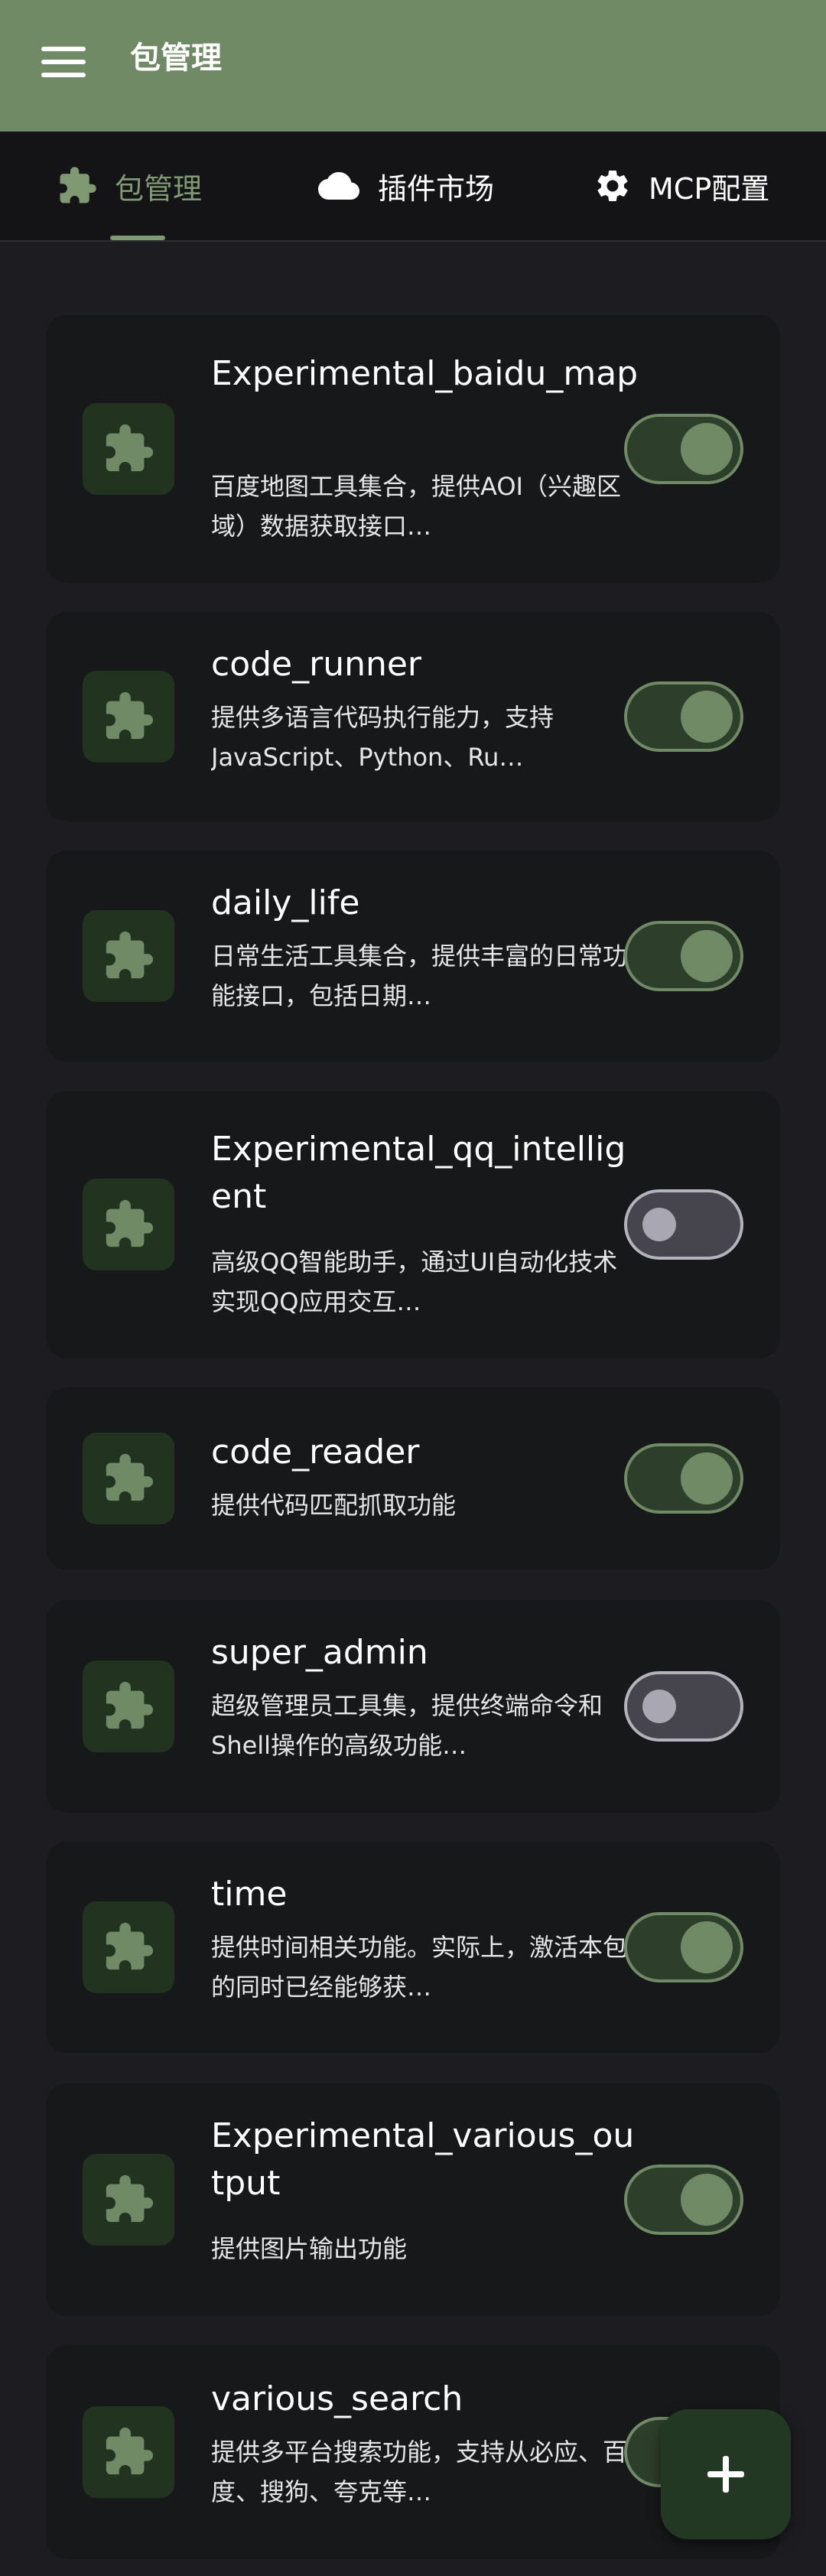 This screenshot has height=2576, width=826. What do you see at coordinates (419, 1173) in the screenshot?
I see `package-name: Experimental_qq_intelligent` at bounding box center [419, 1173].